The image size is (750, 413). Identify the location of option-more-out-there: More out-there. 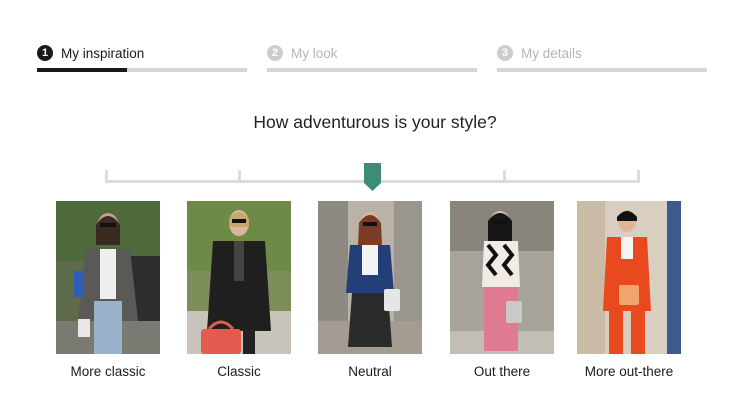
(629, 290).